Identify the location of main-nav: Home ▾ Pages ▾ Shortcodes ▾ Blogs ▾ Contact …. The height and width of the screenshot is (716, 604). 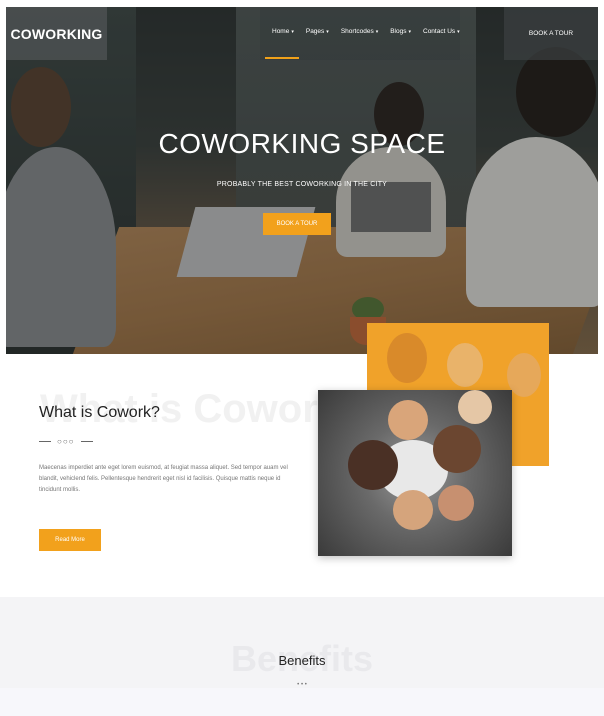
(366, 31).